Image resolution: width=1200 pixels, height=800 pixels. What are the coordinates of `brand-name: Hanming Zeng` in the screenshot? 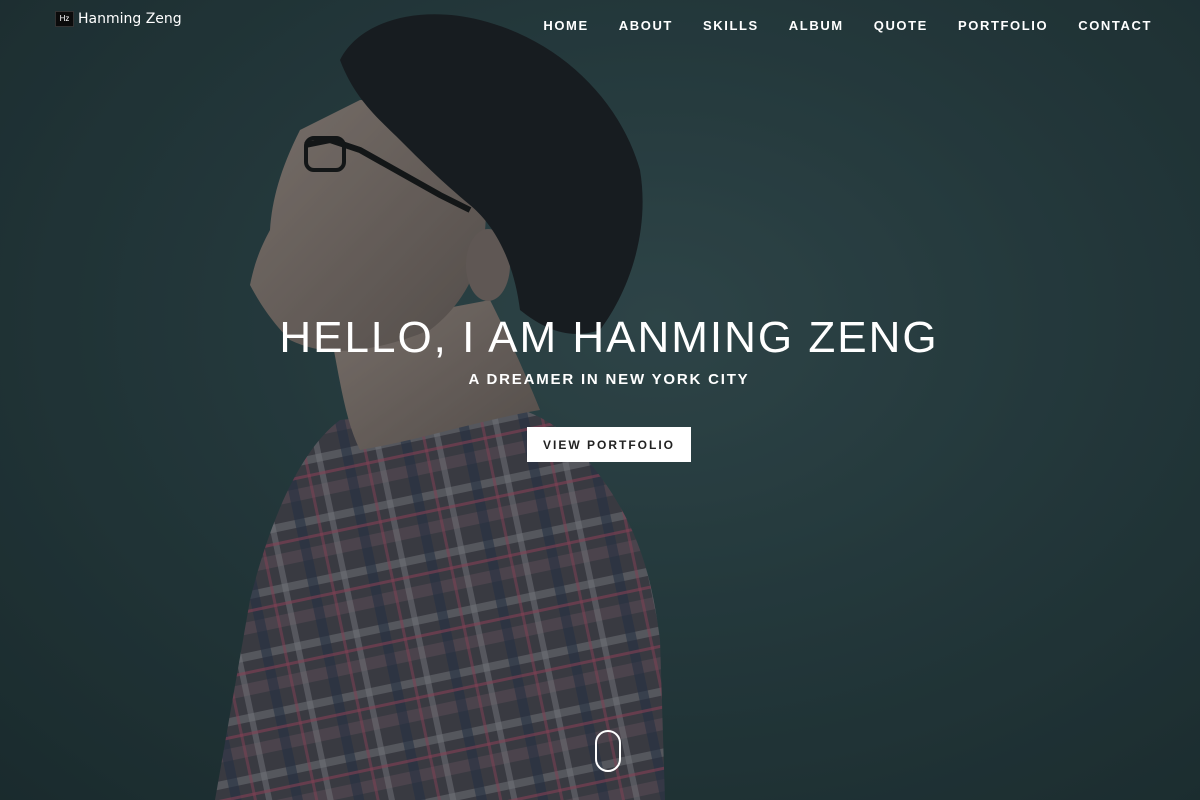 It's located at (130, 19).